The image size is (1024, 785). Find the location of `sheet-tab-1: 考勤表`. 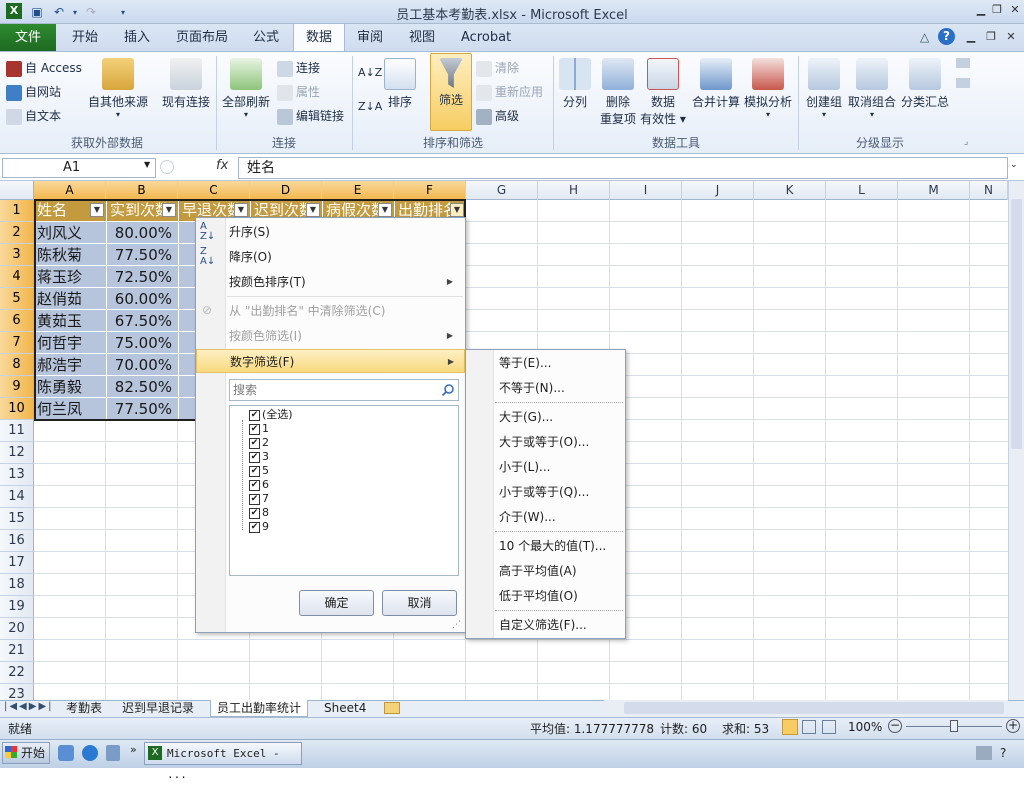

sheet-tab-1: 考勤表 is located at coordinates (84, 708).